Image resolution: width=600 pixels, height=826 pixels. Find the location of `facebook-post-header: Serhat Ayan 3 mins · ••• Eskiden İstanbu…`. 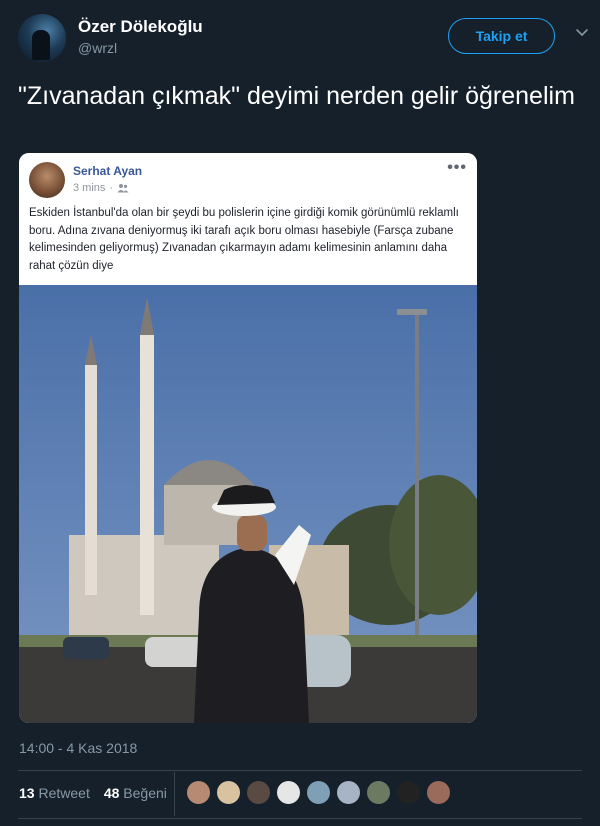

facebook-post-header: Serhat Ayan 3 mins · ••• Eskiden İstanbu… is located at coordinates (248, 219).